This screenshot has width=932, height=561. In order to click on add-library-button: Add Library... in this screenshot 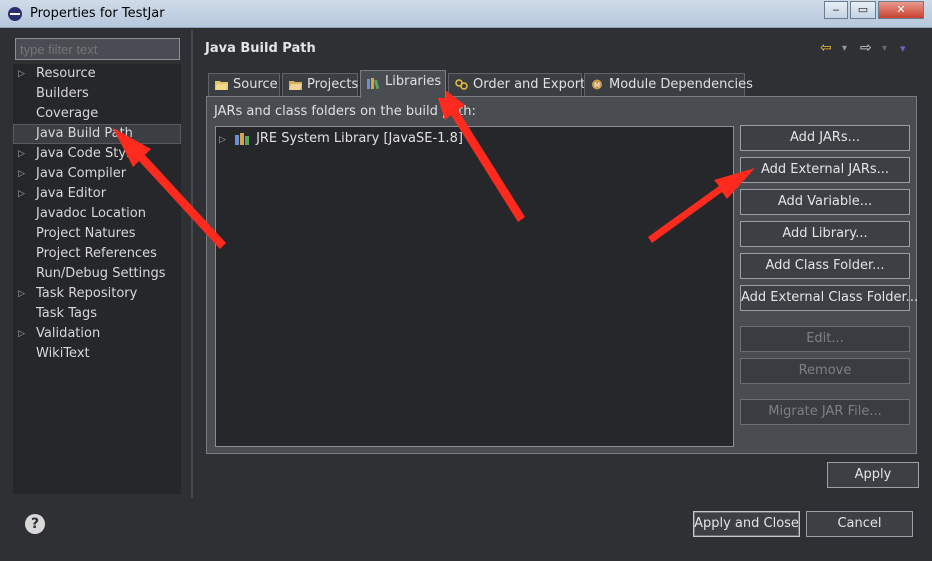, I will do `click(825, 234)`.